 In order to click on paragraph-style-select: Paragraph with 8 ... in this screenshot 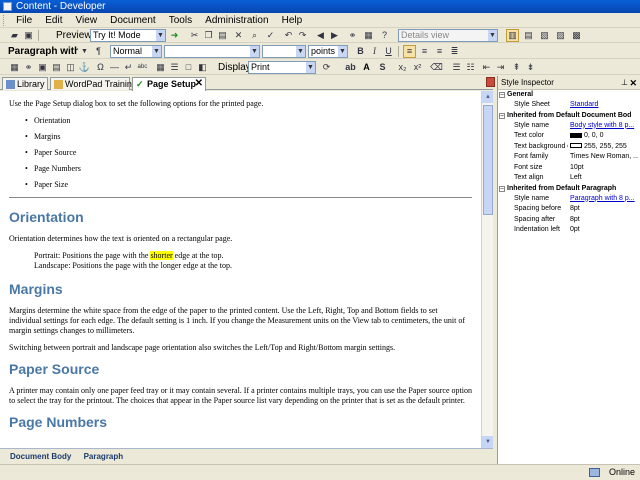, I will do `click(43, 51)`.